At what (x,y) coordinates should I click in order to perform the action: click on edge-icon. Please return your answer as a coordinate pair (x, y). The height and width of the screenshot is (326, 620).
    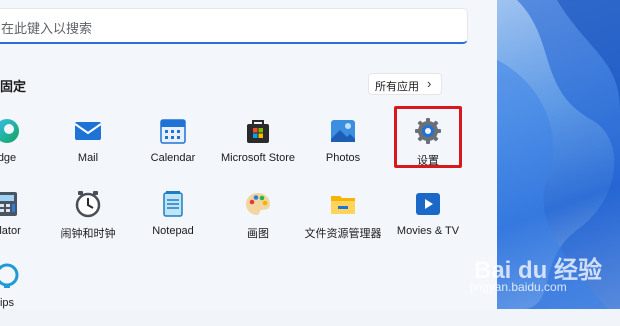
    Looking at the image, I should click on (9, 131).